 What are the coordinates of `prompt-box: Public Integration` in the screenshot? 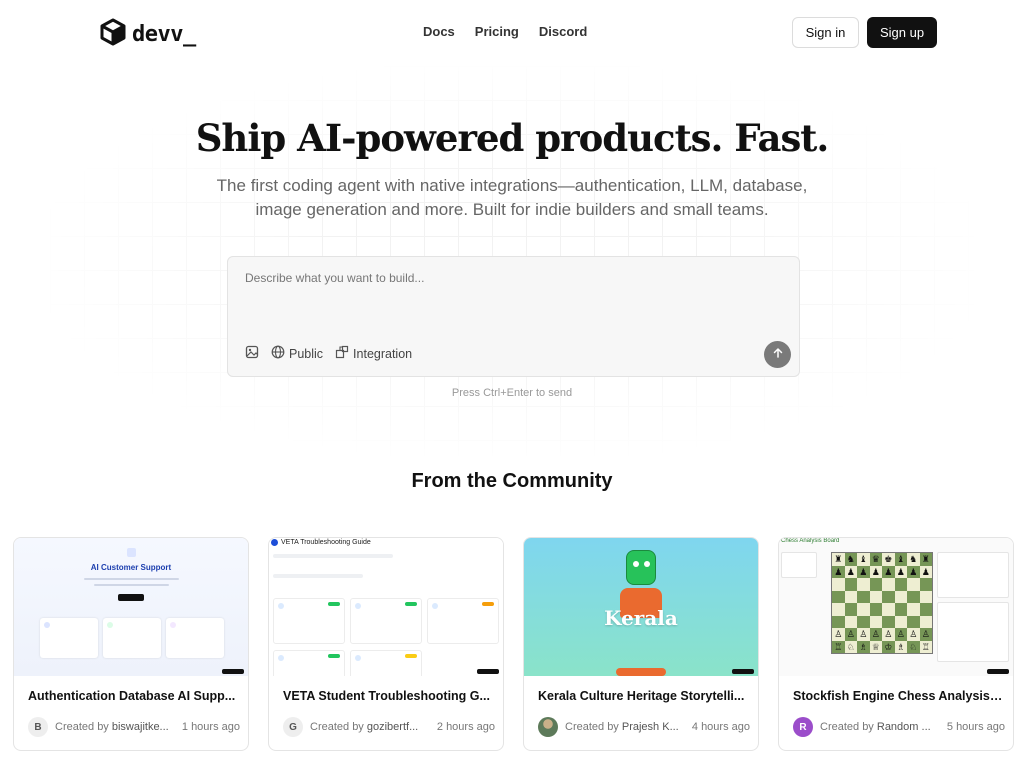 It's located at (513, 316).